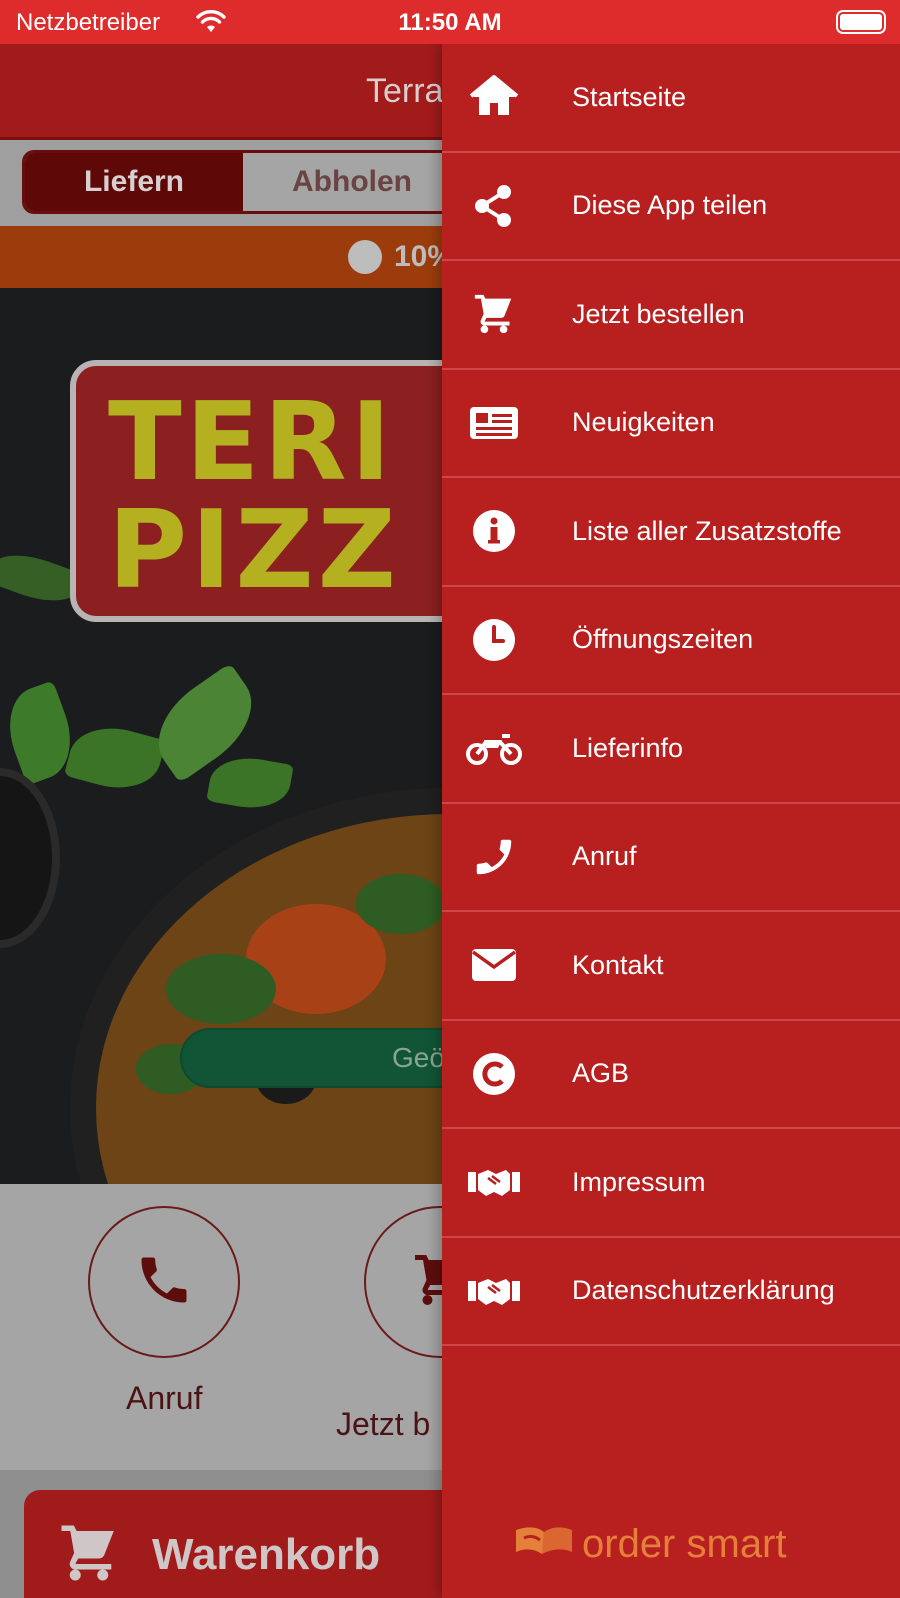  Describe the element at coordinates (658, 313) in the screenshot. I see `menu-label: Jetzt bestellen` at that location.